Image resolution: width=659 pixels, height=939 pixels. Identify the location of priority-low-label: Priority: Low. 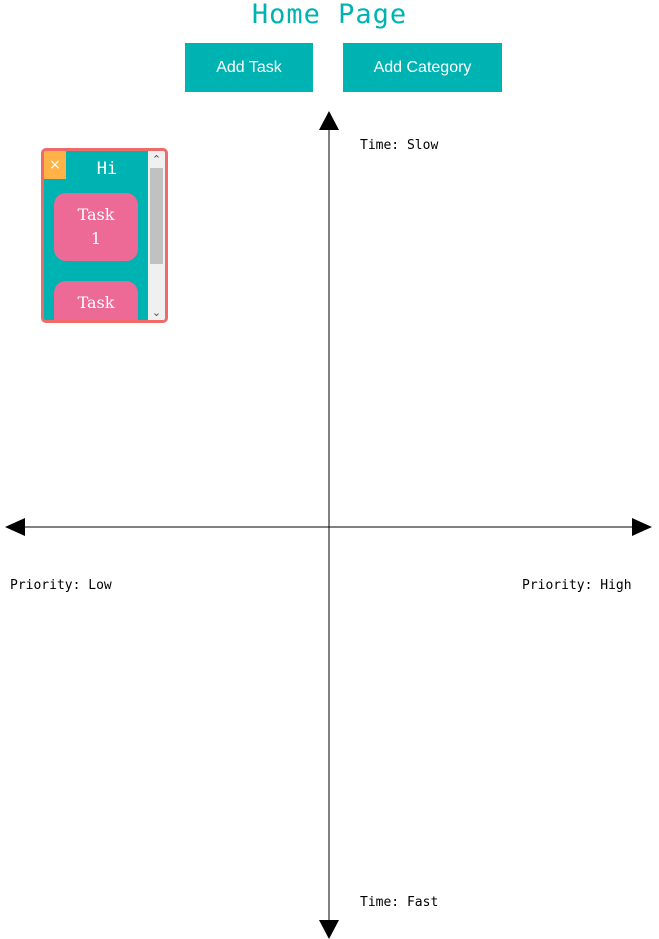
(61, 585).